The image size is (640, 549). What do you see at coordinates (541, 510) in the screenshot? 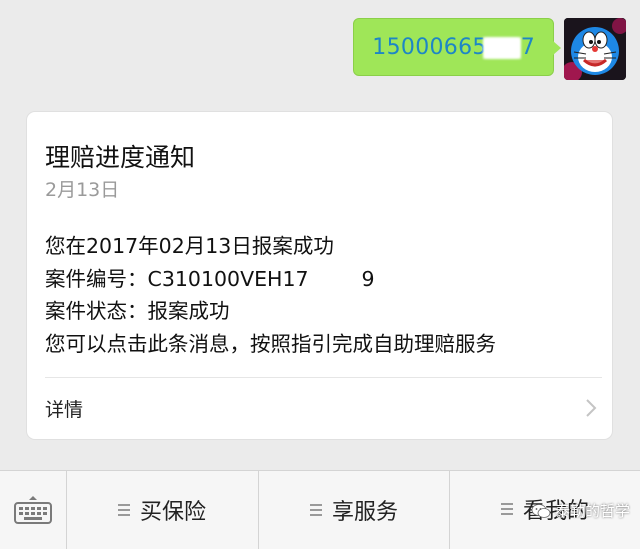
I see `wechat-logo-icon` at bounding box center [541, 510].